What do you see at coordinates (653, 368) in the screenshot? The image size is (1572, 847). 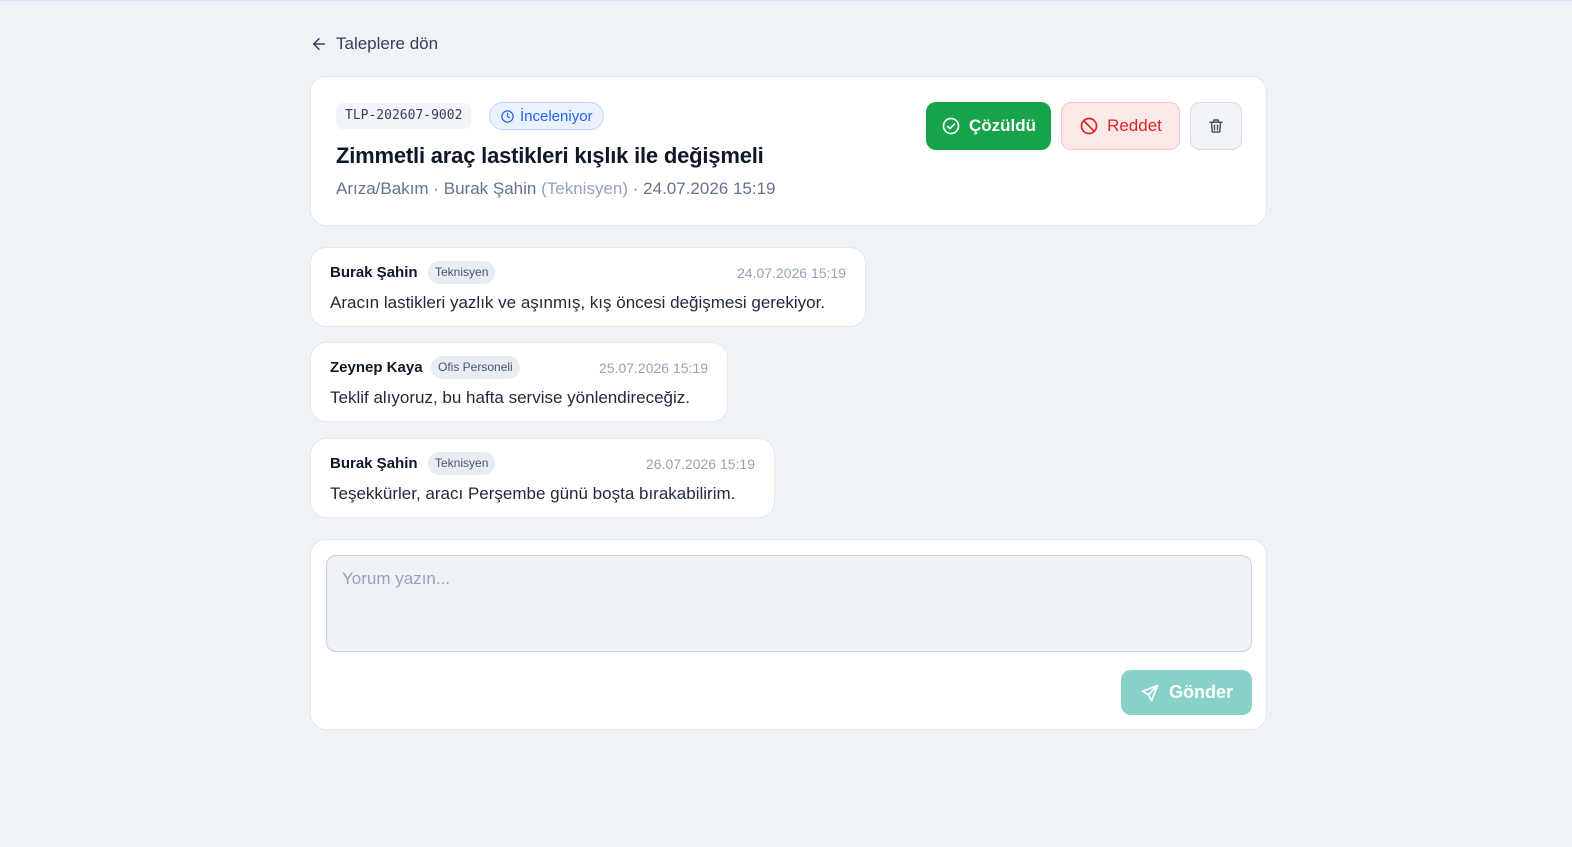 I see `comment-time: 25.07.2026 15:19` at bounding box center [653, 368].